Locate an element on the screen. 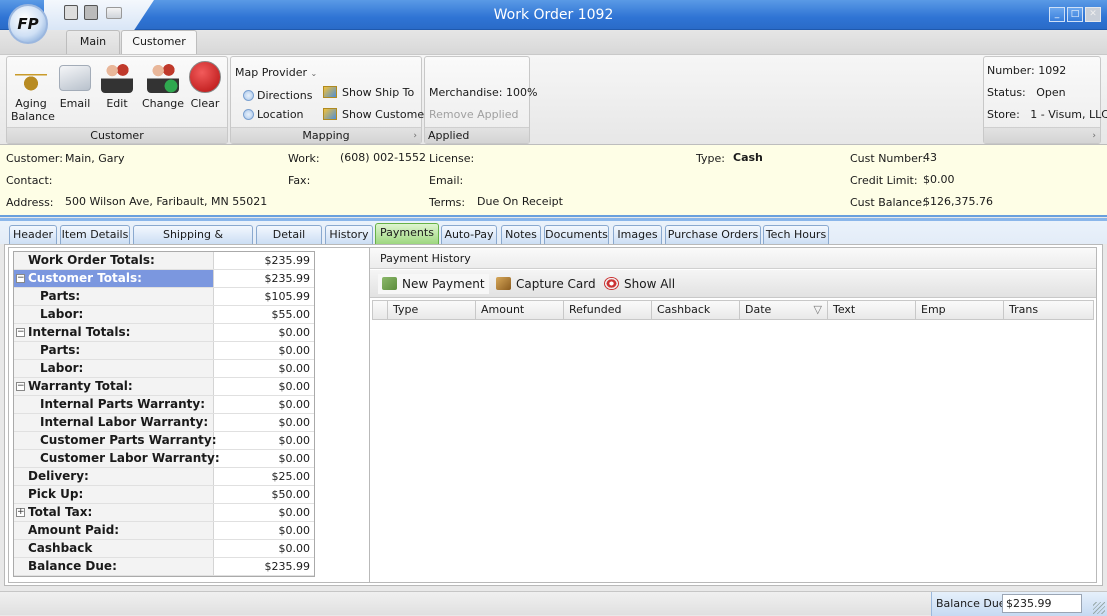 The image size is (1107, 616). credit-limit-label: Credit Limit: is located at coordinates (884, 180).